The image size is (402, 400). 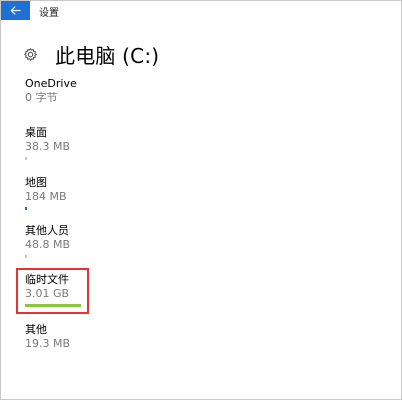 I want to click on arrow-left-icon, so click(x=15, y=10).